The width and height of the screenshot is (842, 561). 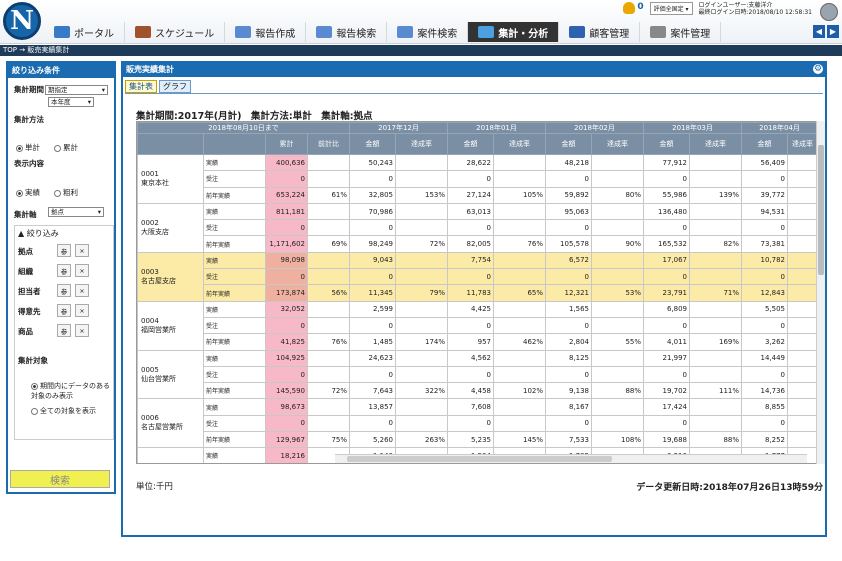 What do you see at coordinates (421, 144) in the screenshot?
I see `sub-header: 達成率` at bounding box center [421, 144].